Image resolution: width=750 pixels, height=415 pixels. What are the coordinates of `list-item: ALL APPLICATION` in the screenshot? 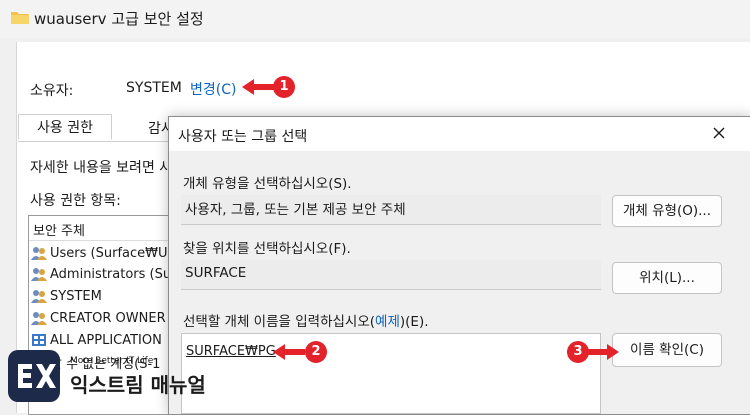 It's located at (96, 340).